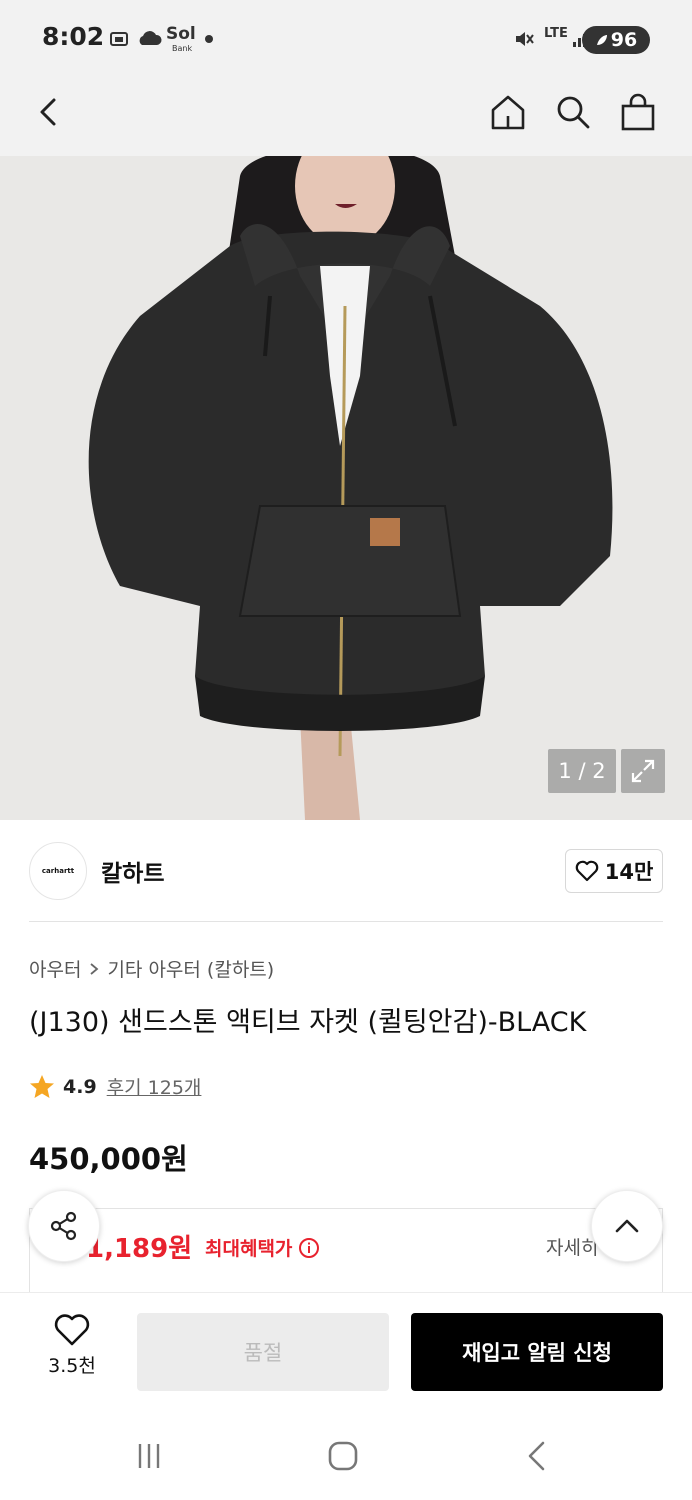 The width and height of the screenshot is (692, 1500). Describe the element at coordinates (132, 871) in the screenshot. I see `brand-name: 칼하트` at that location.